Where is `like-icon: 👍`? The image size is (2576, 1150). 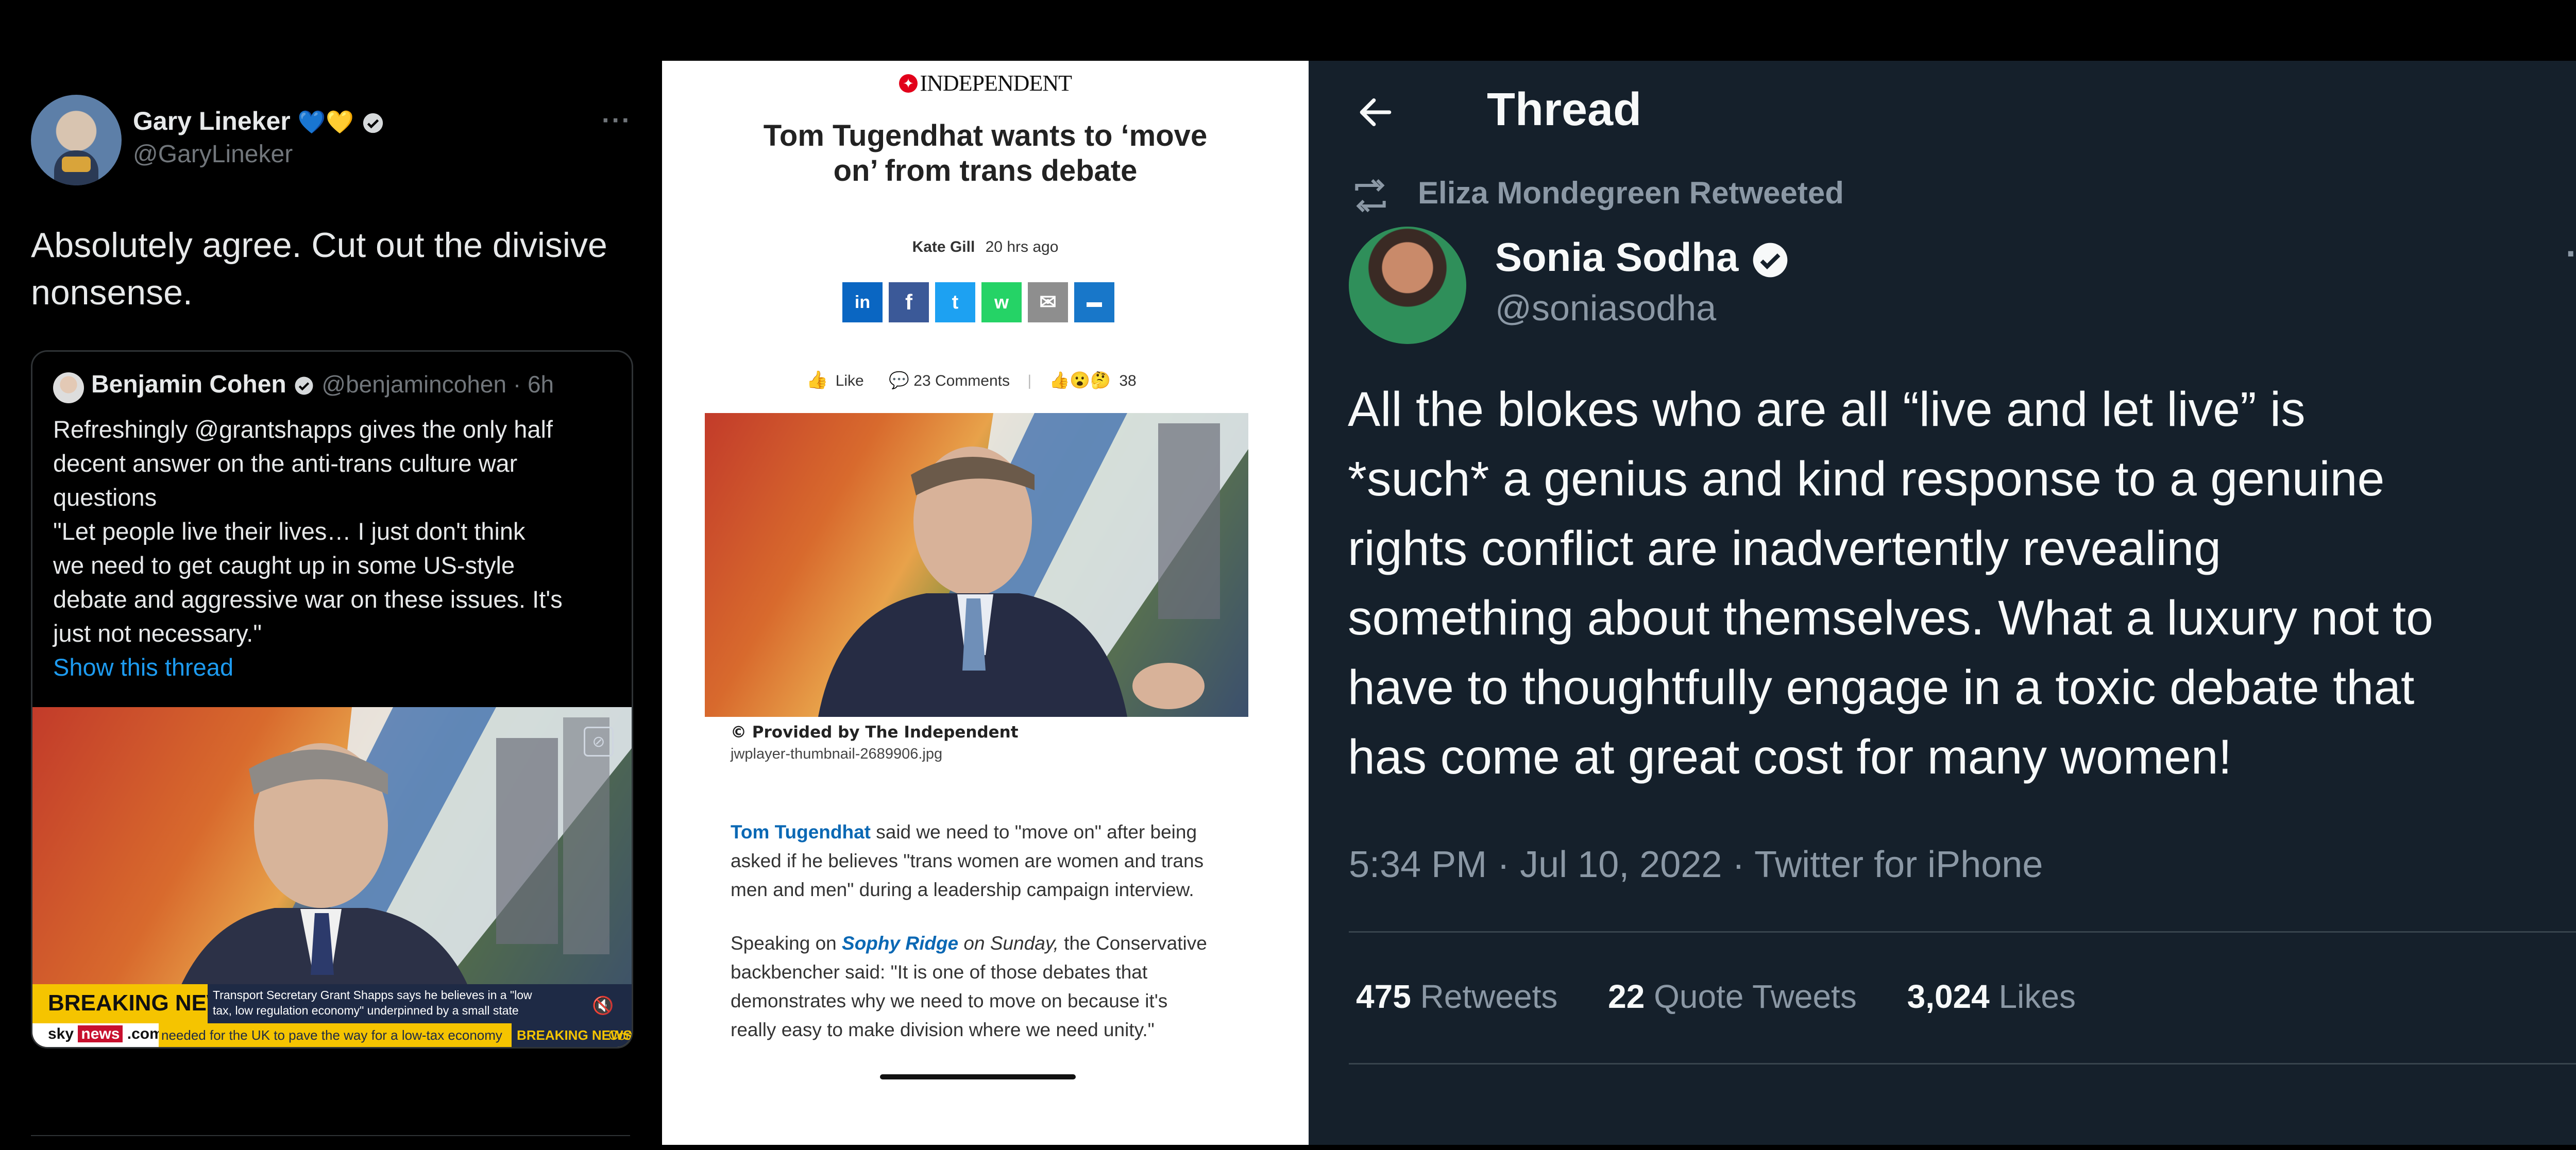 like-icon: 👍 is located at coordinates (817, 380).